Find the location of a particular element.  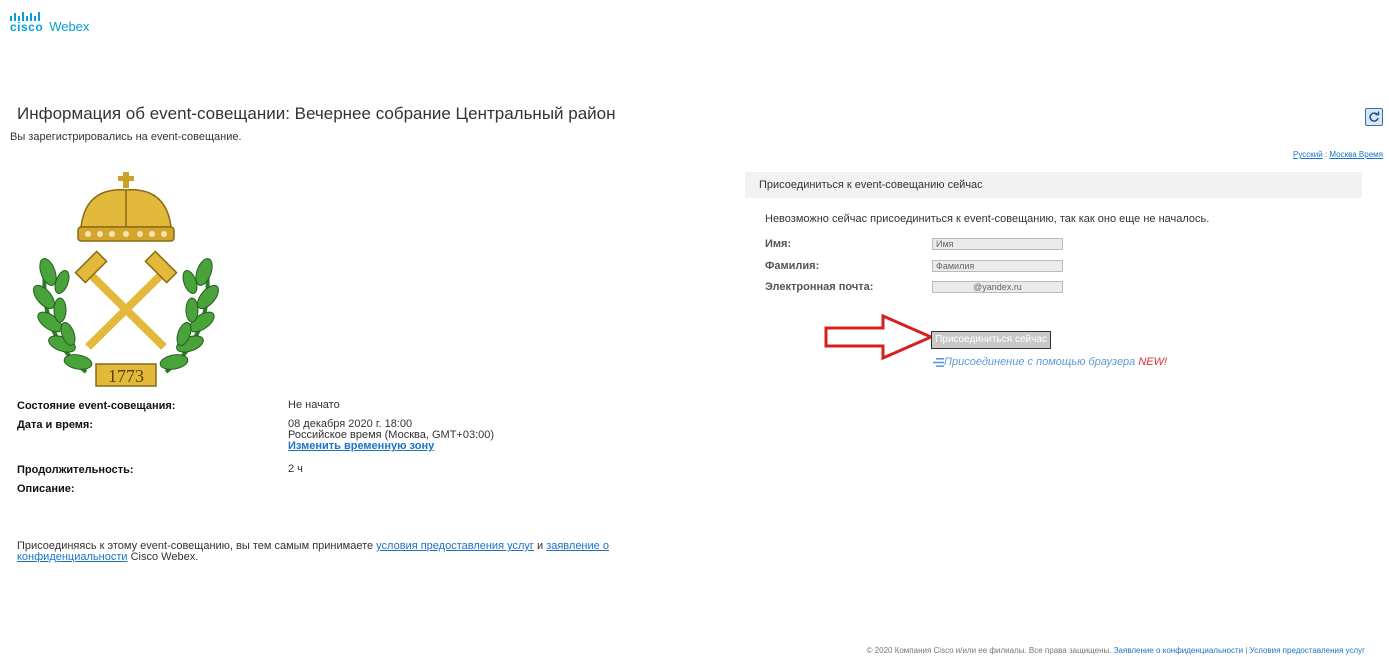

description-label: Описание: is located at coordinates (46, 489).